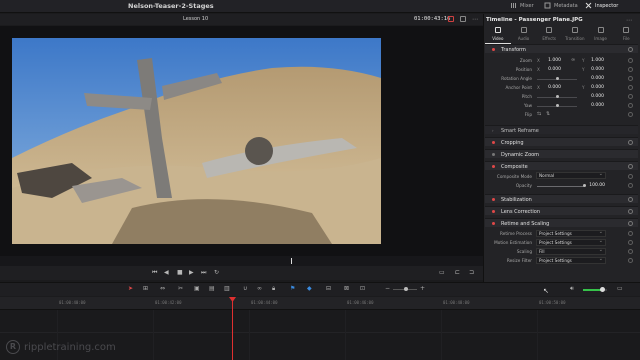 This screenshot has height=360, width=640. What do you see at coordinates (571, 260) in the screenshot?
I see `resize-filter-select: Project Settings` at bounding box center [571, 260].